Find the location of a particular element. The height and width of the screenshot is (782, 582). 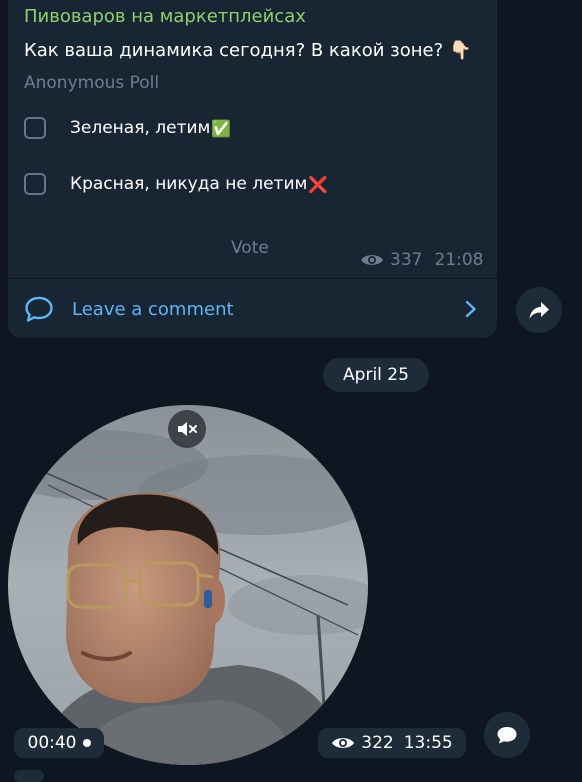

leave-comment-label: Leave a comment is located at coordinates (153, 309).